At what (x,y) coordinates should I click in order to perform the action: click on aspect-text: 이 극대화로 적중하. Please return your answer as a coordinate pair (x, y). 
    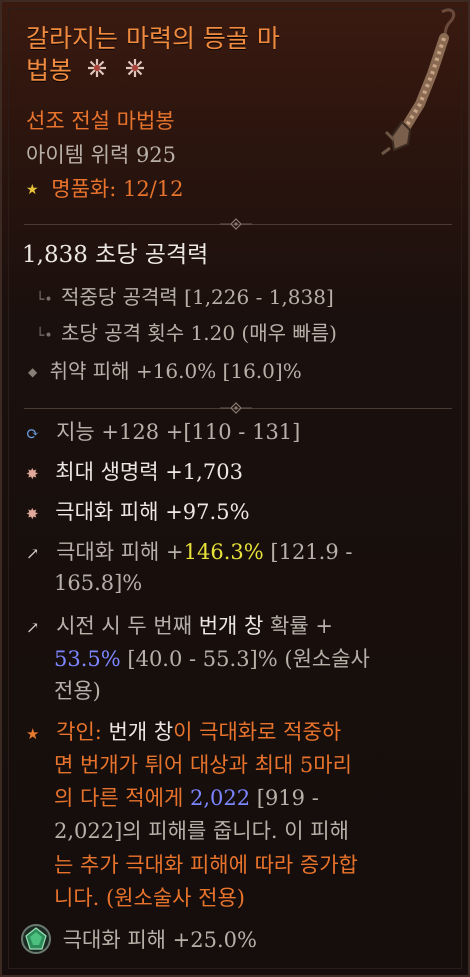
    Looking at the image, I should click on (257, 732).